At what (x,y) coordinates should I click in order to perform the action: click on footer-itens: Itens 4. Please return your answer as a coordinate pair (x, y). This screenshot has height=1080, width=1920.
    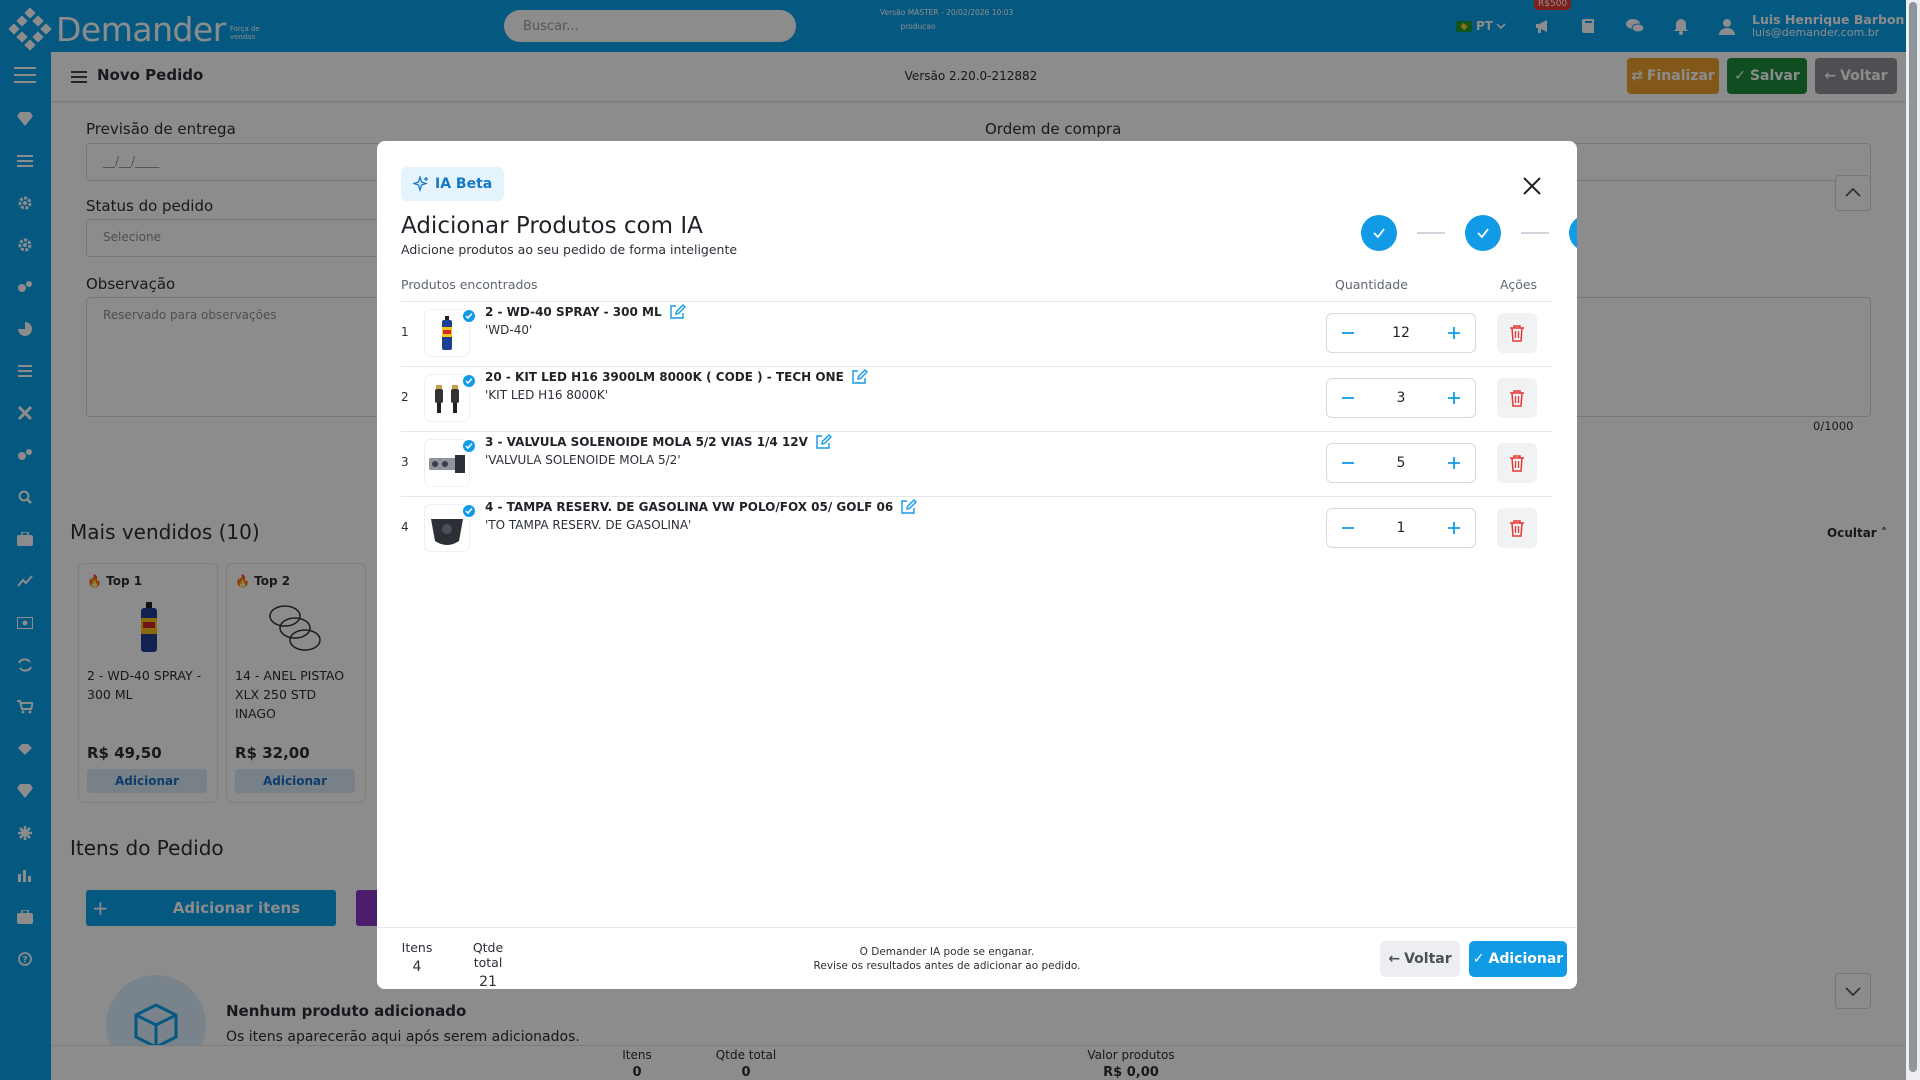
    Looking at the image, I should click on (417, 957).